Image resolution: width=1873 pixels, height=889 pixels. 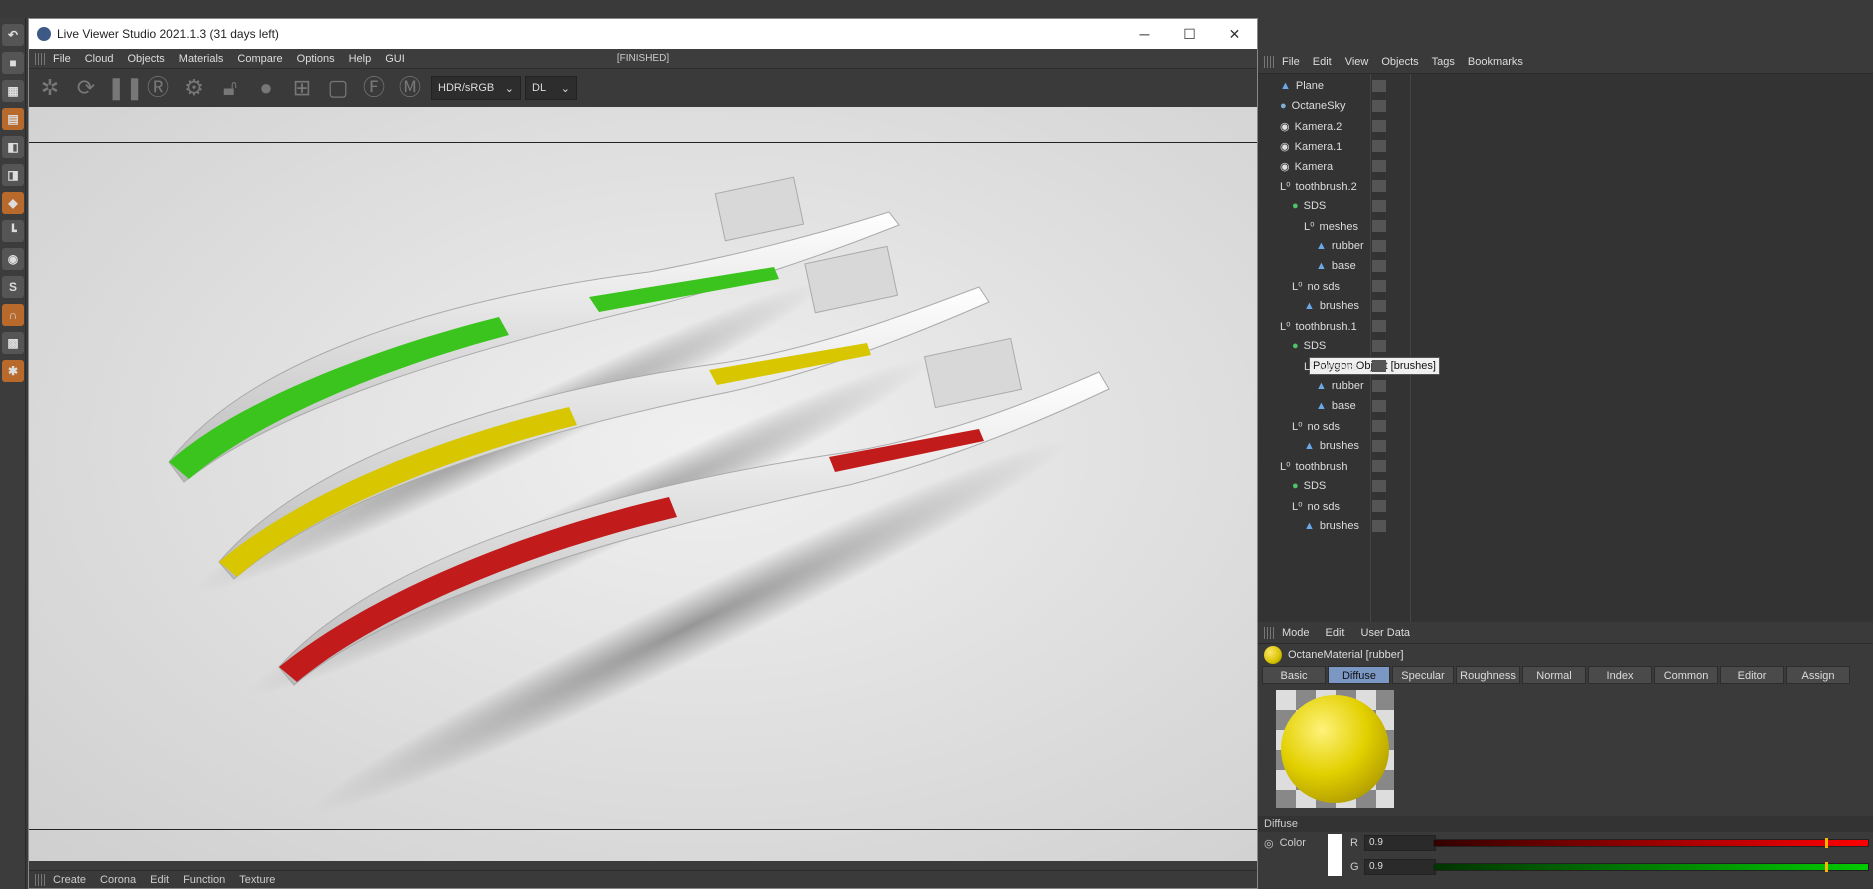 I want to click on menu-create: Create, so click(x=69, y=880).